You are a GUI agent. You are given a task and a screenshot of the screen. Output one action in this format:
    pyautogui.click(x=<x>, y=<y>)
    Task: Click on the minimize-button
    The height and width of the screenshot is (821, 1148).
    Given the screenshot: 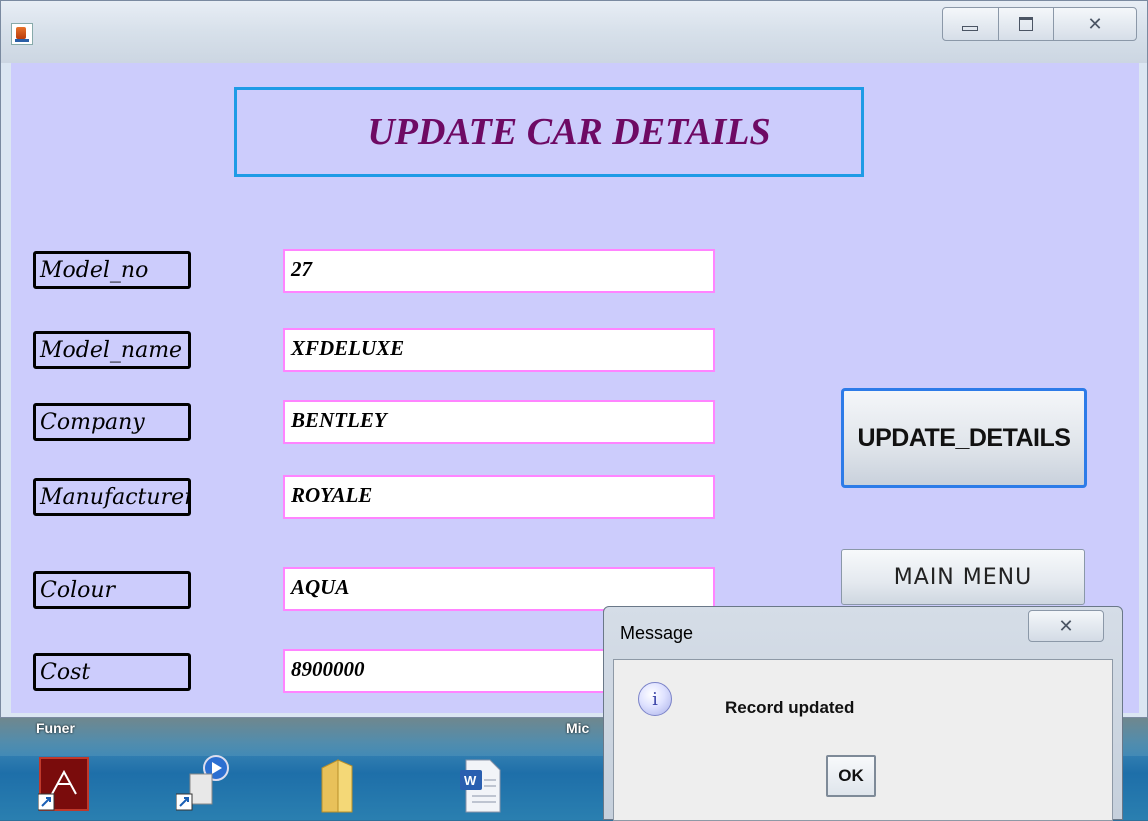 What is the action you would take?
    pyautogui.click(x=971, y=24)
    